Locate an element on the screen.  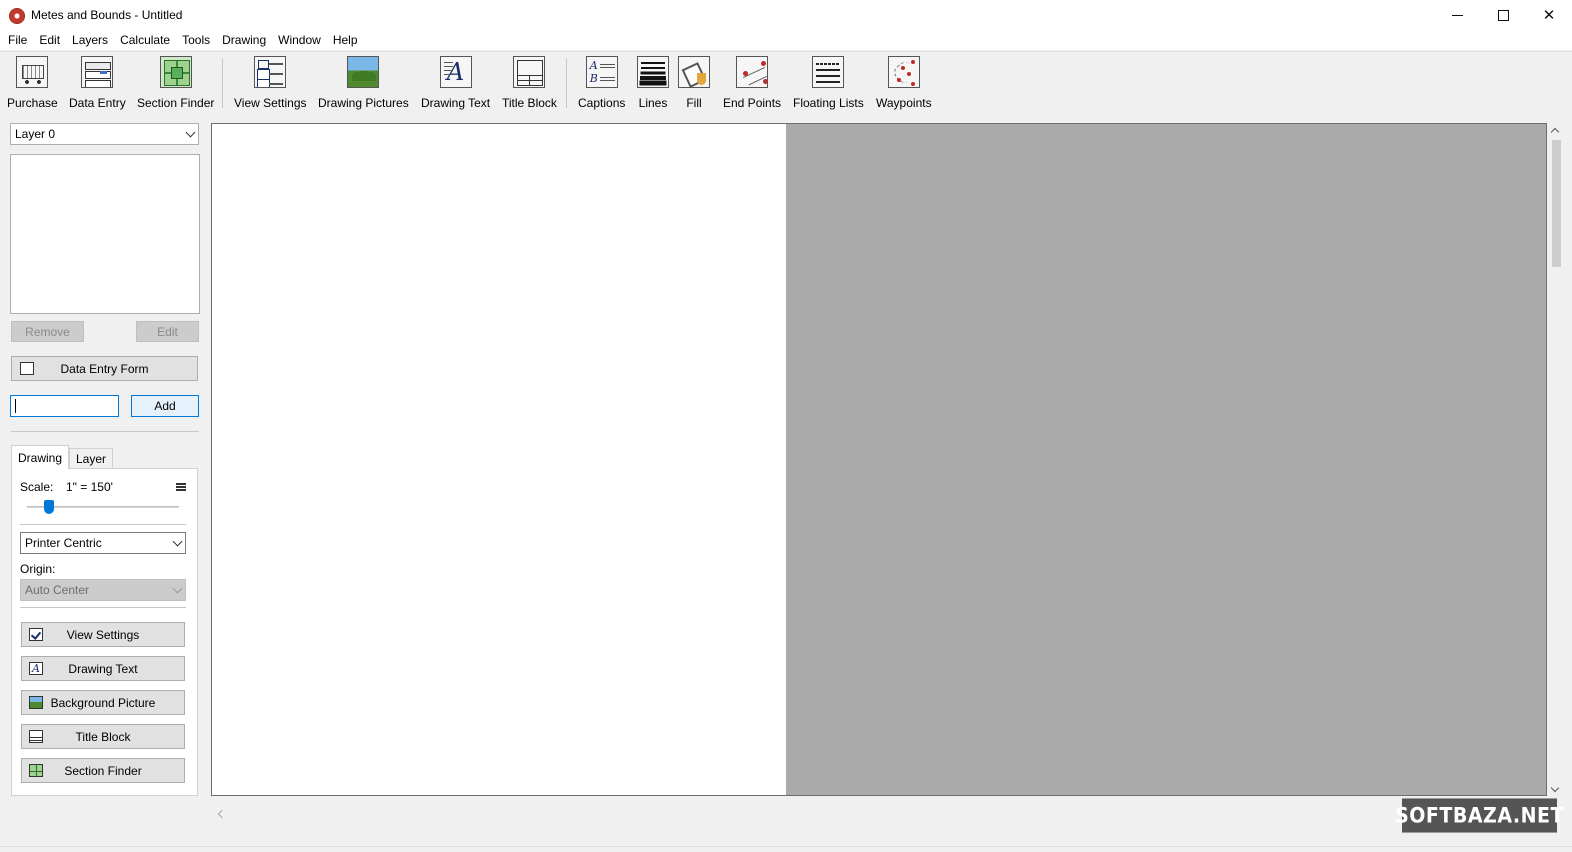
floating-lists-button: Floating Lists is located at coordinates (828, 83).